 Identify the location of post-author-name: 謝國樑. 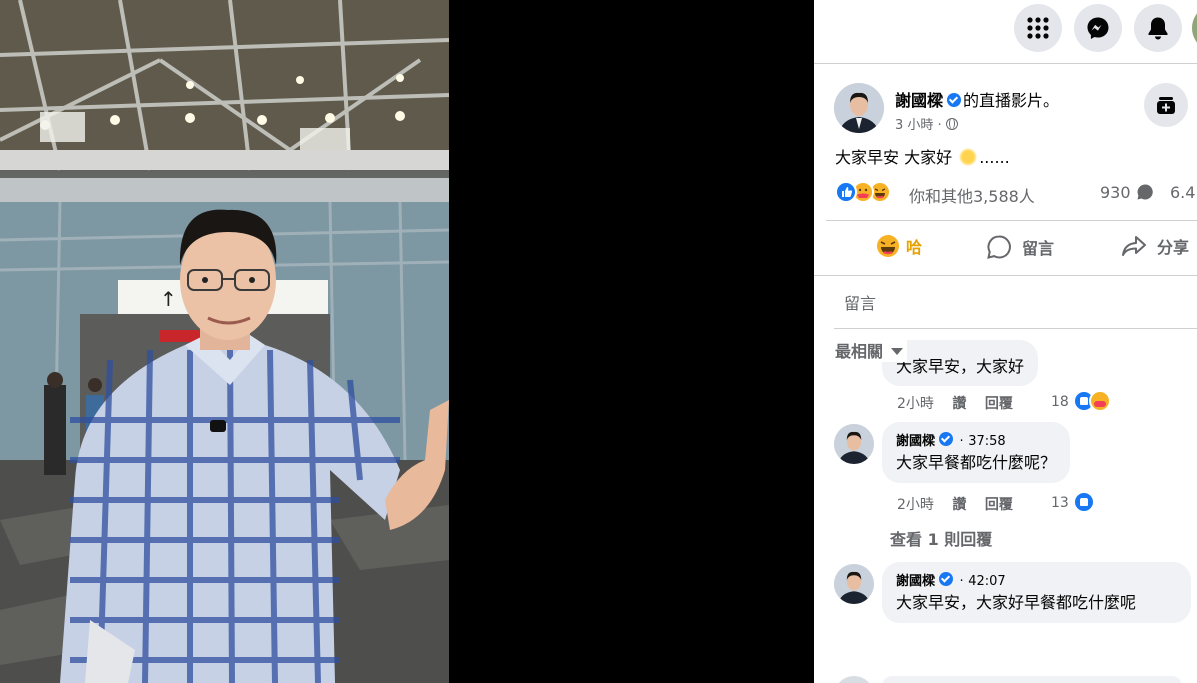
(919, 100).